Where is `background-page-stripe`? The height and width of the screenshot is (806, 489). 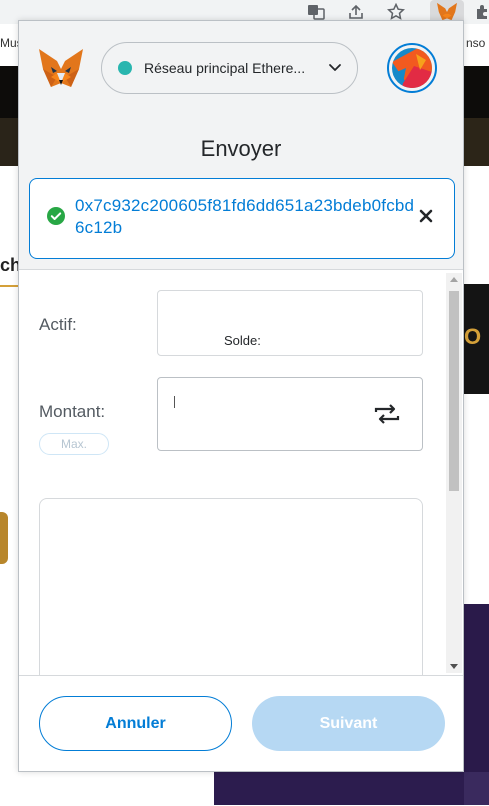
background-page-stripe is located at coordinates (10, 142).